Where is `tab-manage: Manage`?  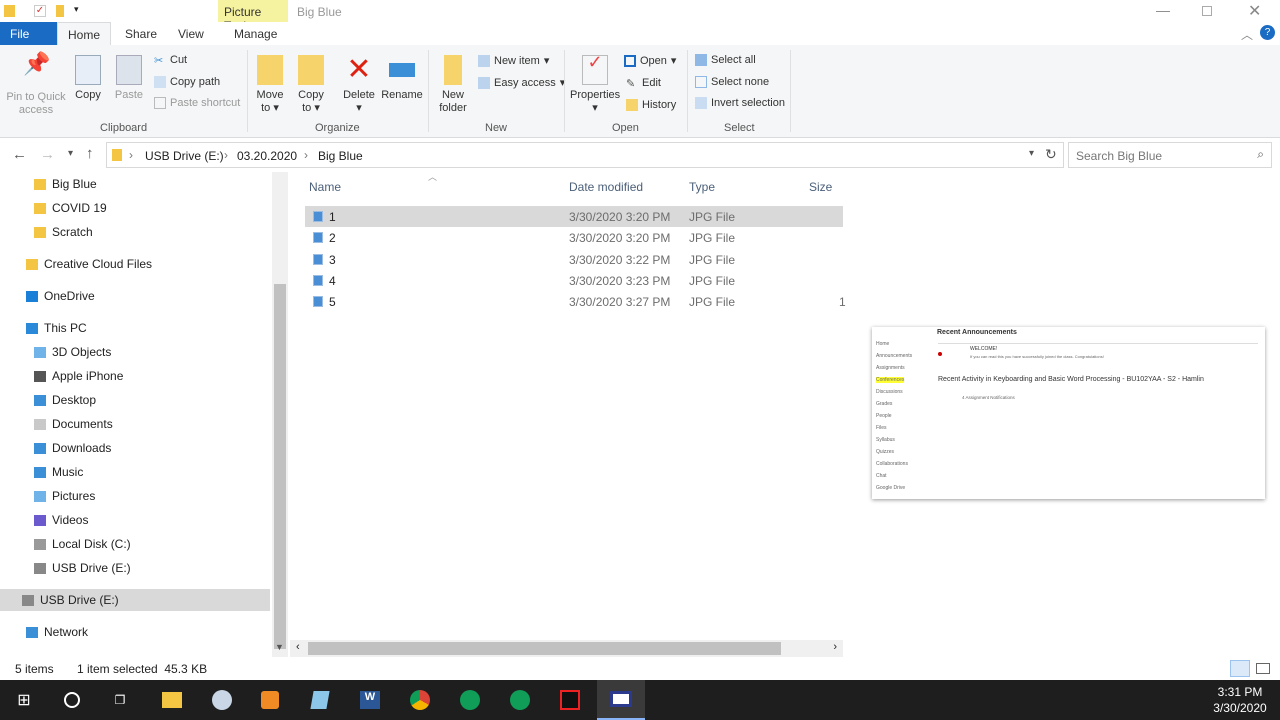 tab-manage: Manage is located at coordinates (255, 34).